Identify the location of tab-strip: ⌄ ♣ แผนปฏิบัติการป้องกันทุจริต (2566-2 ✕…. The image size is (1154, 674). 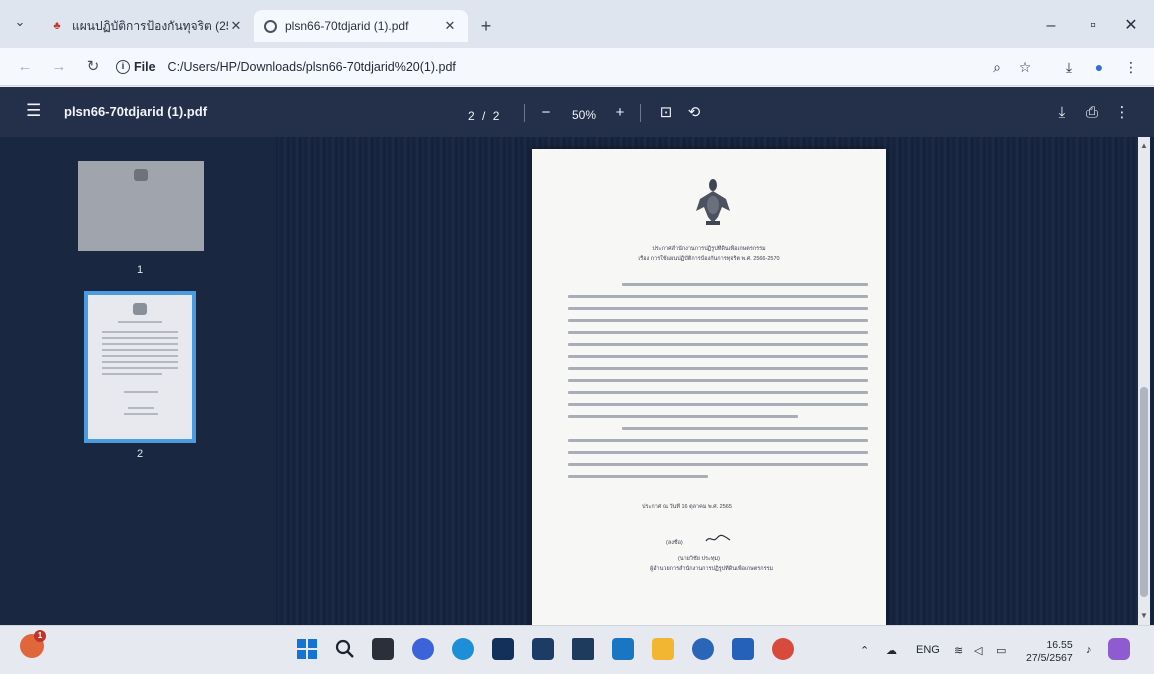
(577, 24).